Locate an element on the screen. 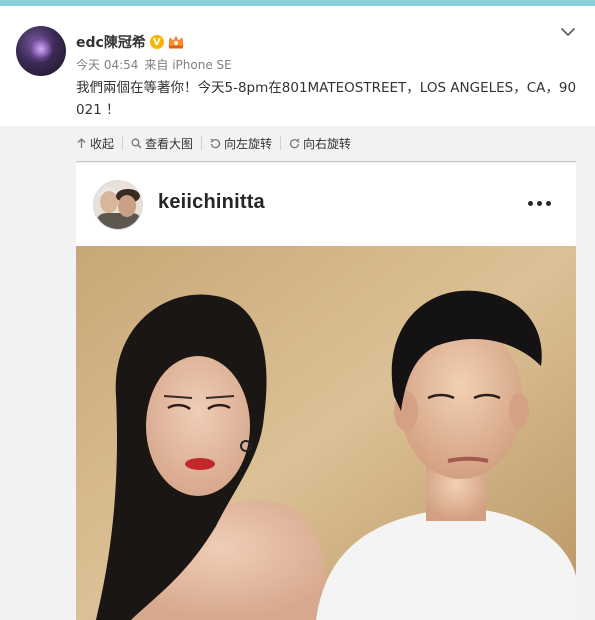 Image resolution: width=595 pixels, height=620 pixels. username-row: edc陳冠希 V is located at coordinates (130, 42).